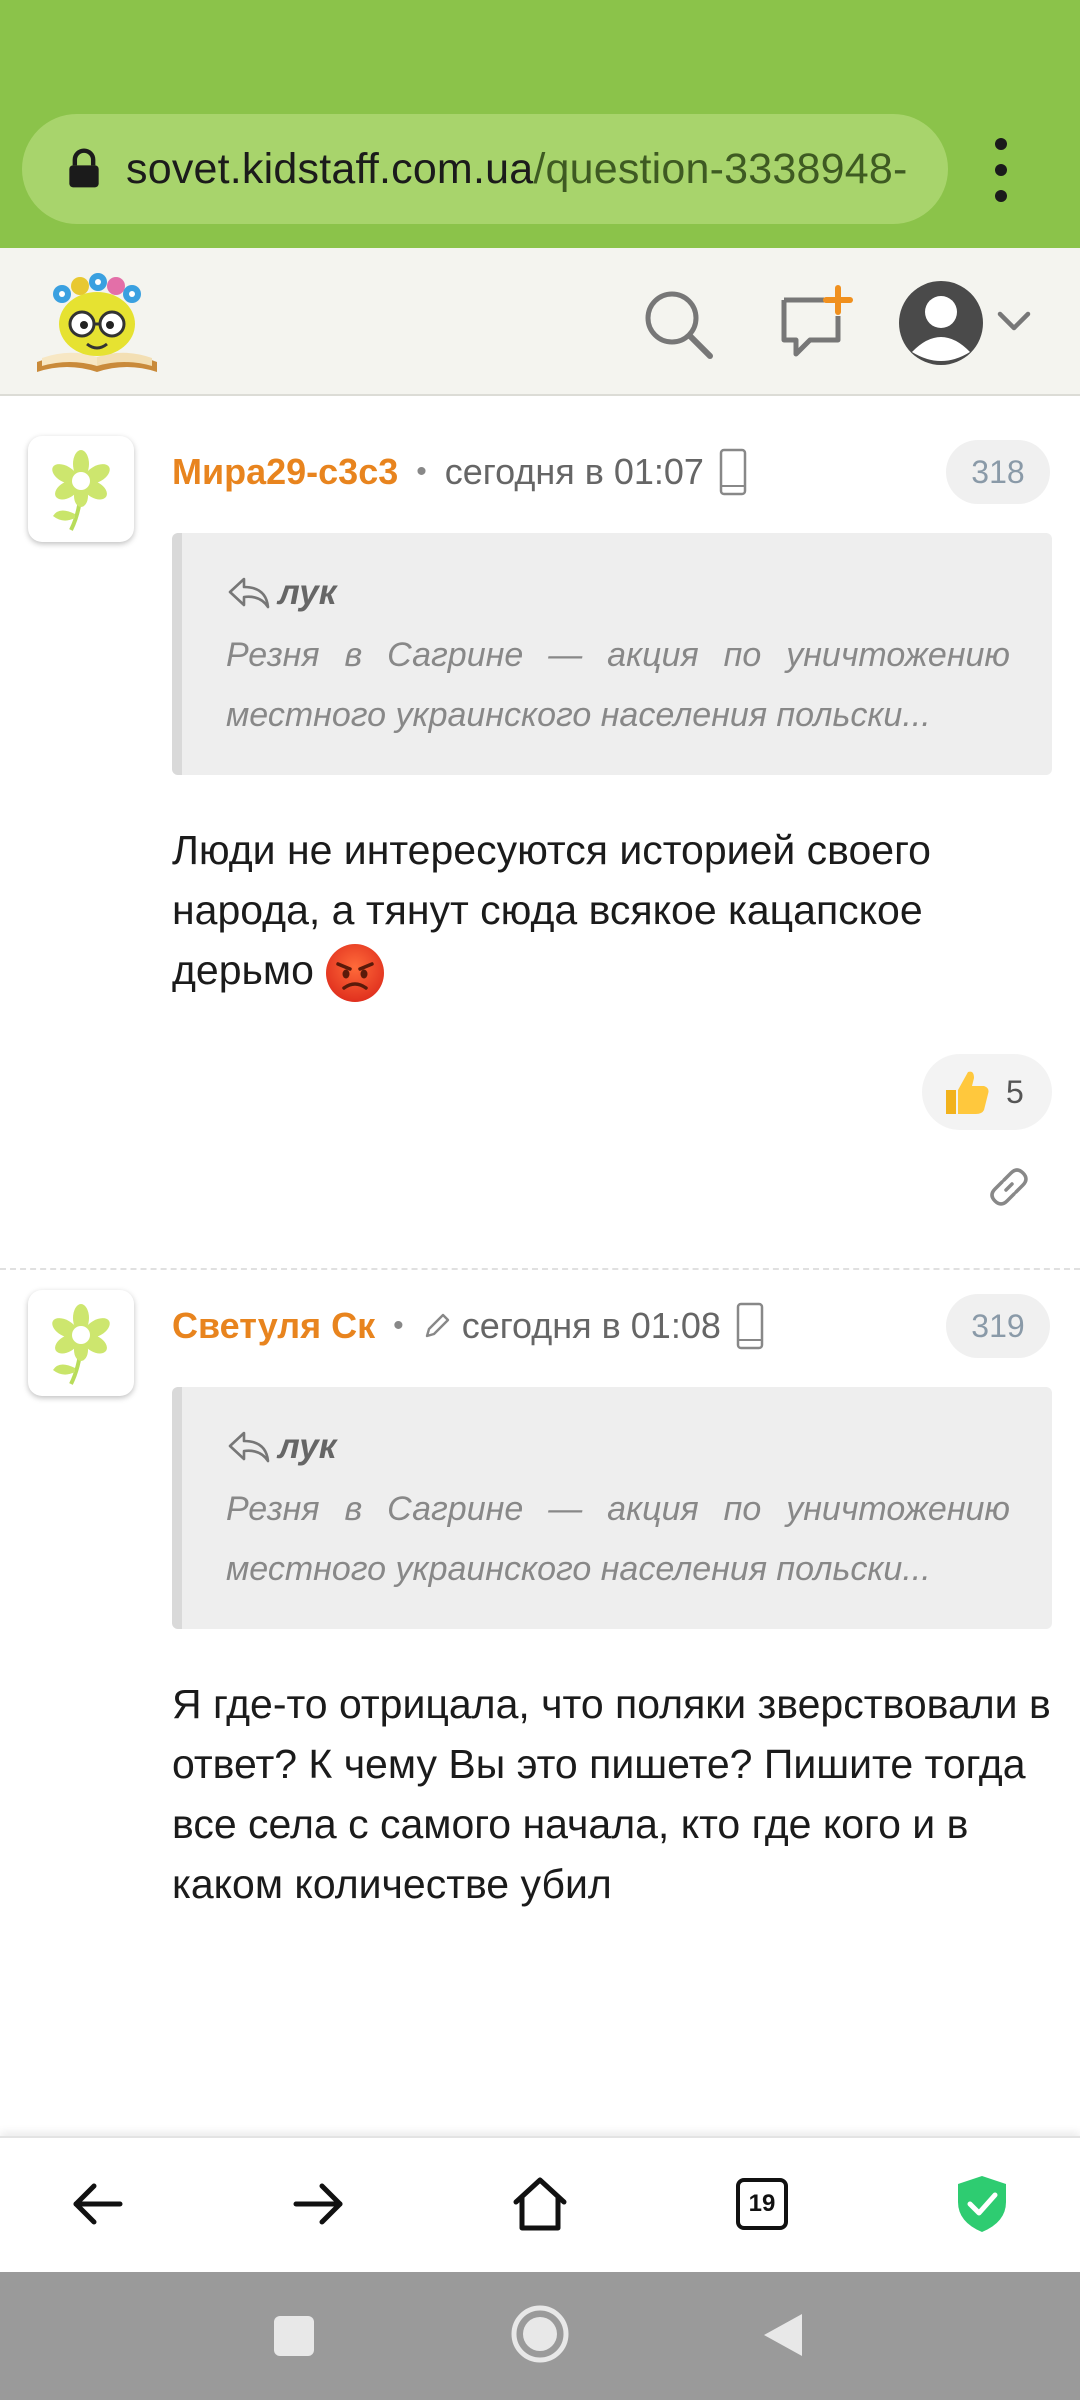 The width and height of the screenshot is (1080, 2400). What do you see at coordinates (273, 1326) in the screenshot?
I see `author-name: Светуля Ск` at bounding box center [273, 1326].